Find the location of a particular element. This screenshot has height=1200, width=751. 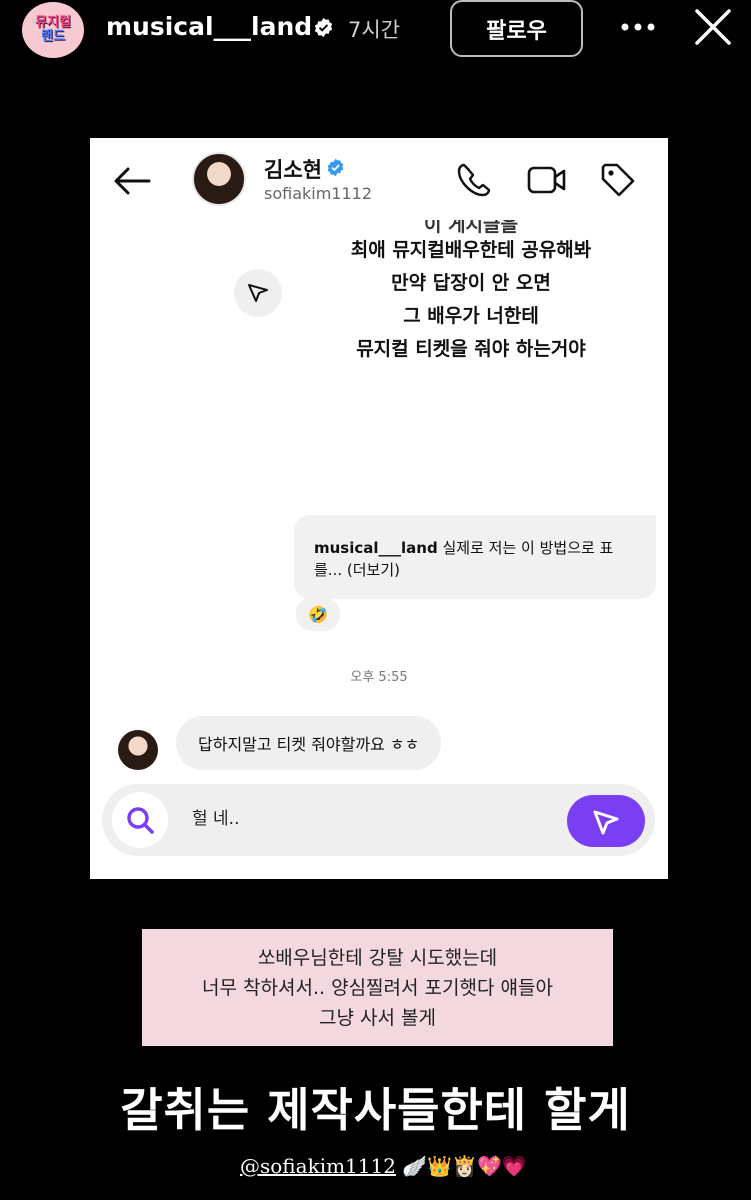

post-line: 최애 뮤지컬배우한테 공유해봐 is located at coordinates (471, 250).